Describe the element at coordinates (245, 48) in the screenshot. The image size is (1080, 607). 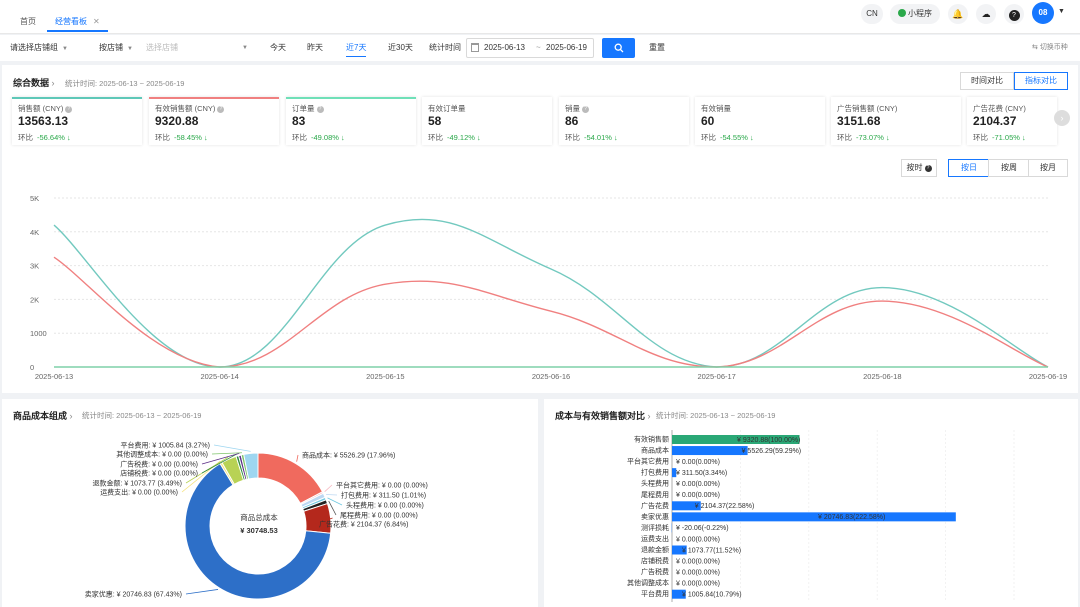
I see `chevron-down-icon: ▼` at that location.